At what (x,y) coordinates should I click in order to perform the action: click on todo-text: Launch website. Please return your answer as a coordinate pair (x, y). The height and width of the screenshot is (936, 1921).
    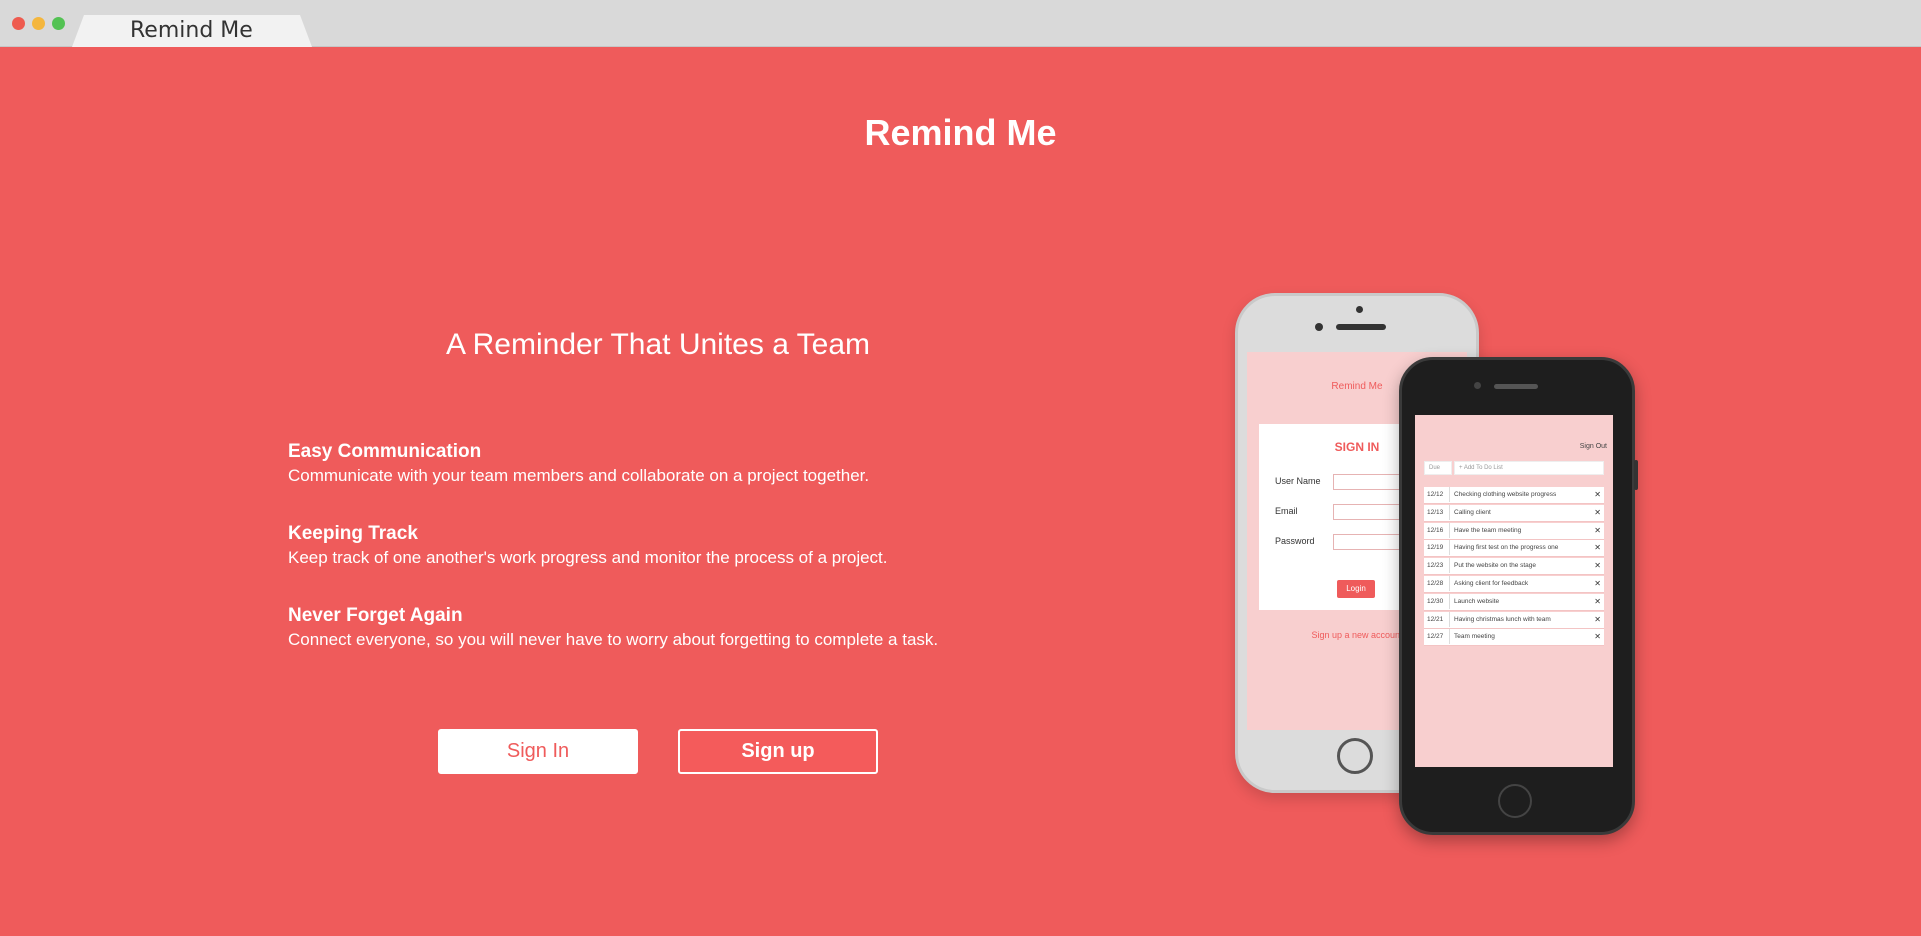
    Looking at the image, I should click on (1477, 601).